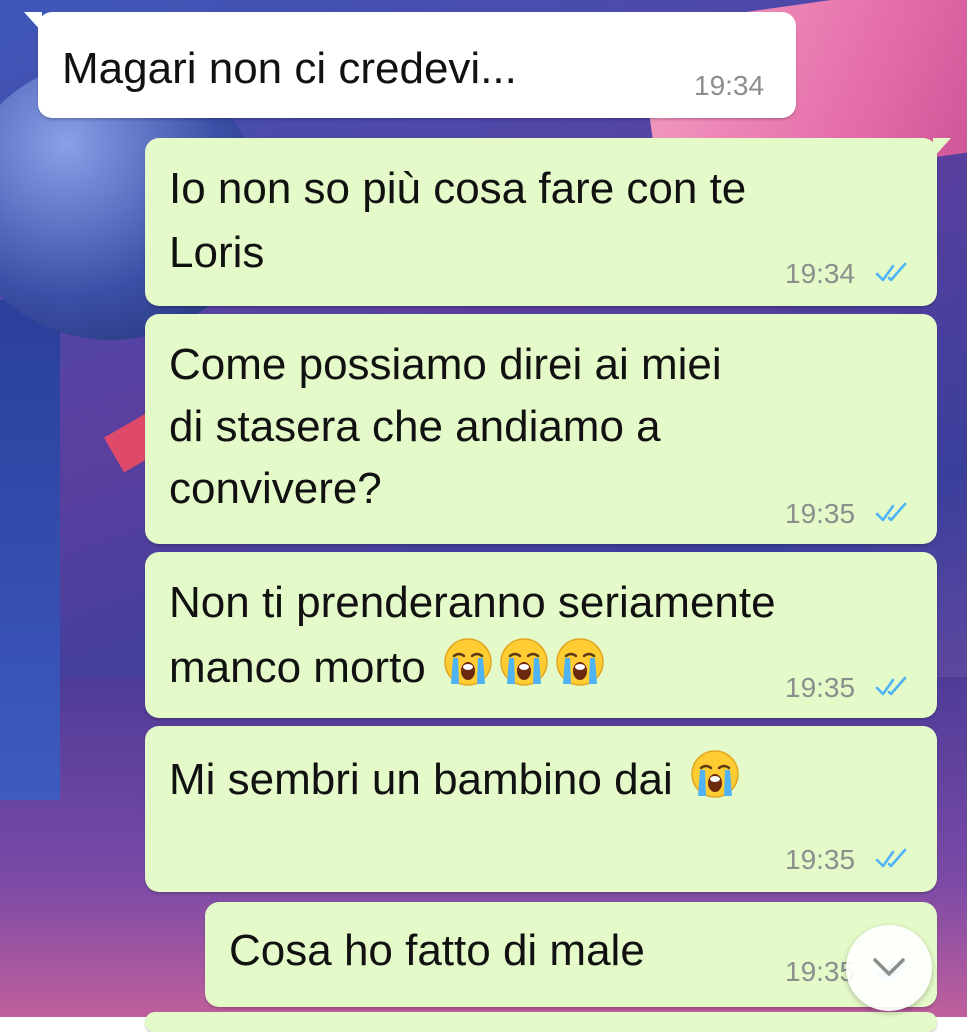  Describe the element at coordinates (458, 188) in the screenshot. I see `message-text-line: Io non so più cosa fare con te` at that location.